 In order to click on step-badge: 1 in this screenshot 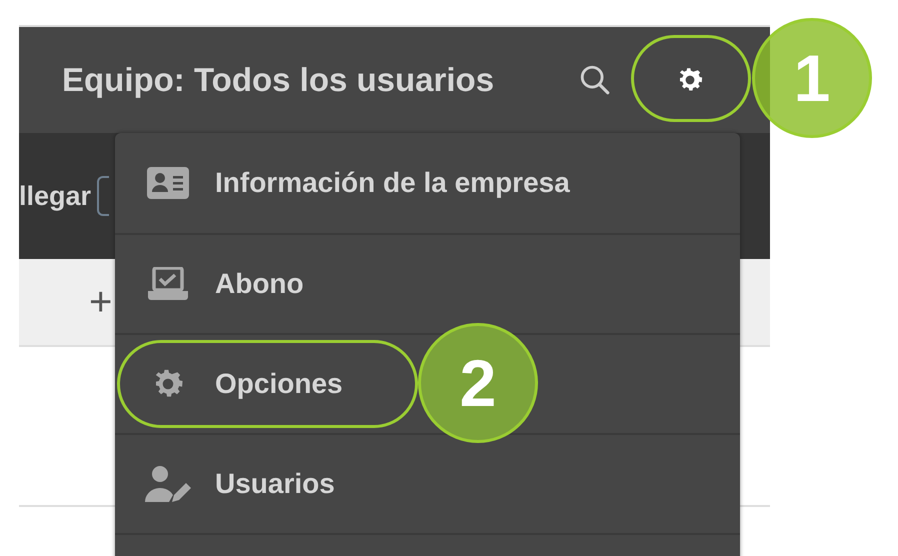, I will do `click(812, 78)`.